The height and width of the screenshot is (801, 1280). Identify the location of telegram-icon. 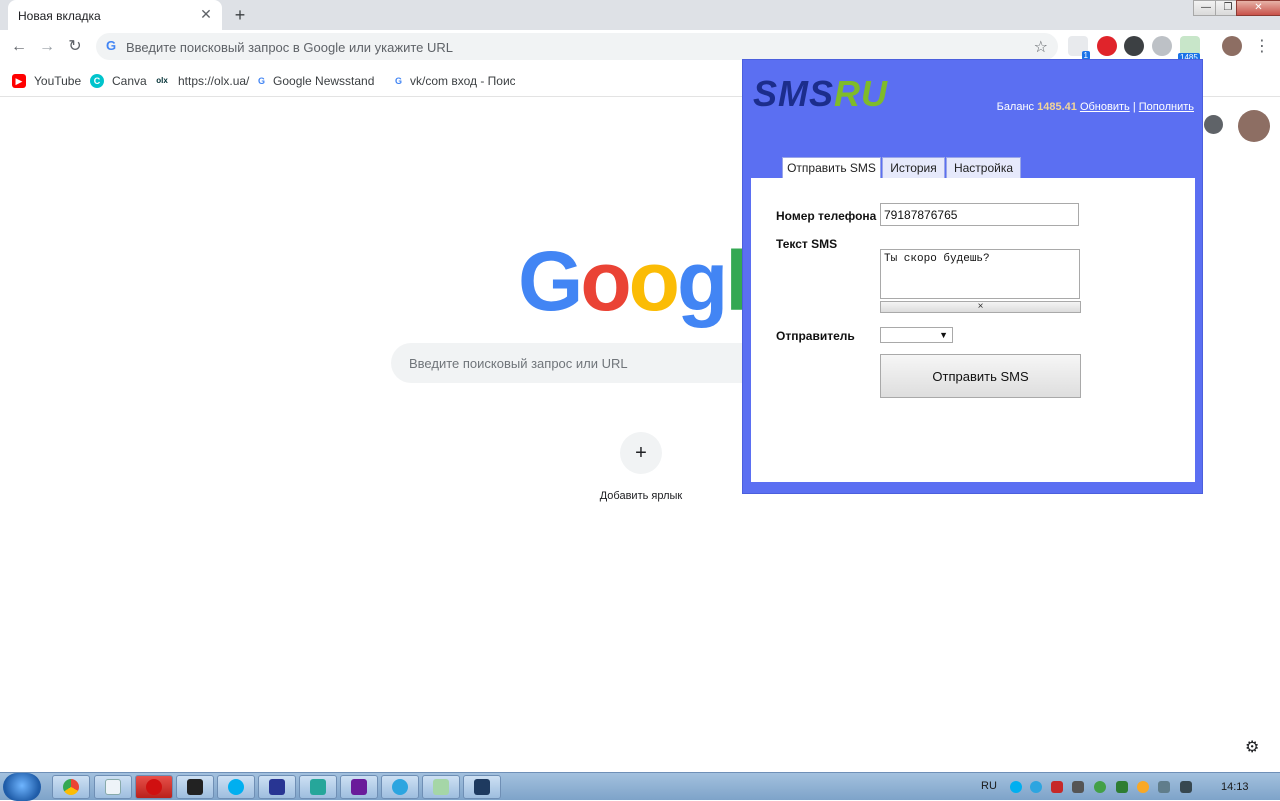
(400, 787).